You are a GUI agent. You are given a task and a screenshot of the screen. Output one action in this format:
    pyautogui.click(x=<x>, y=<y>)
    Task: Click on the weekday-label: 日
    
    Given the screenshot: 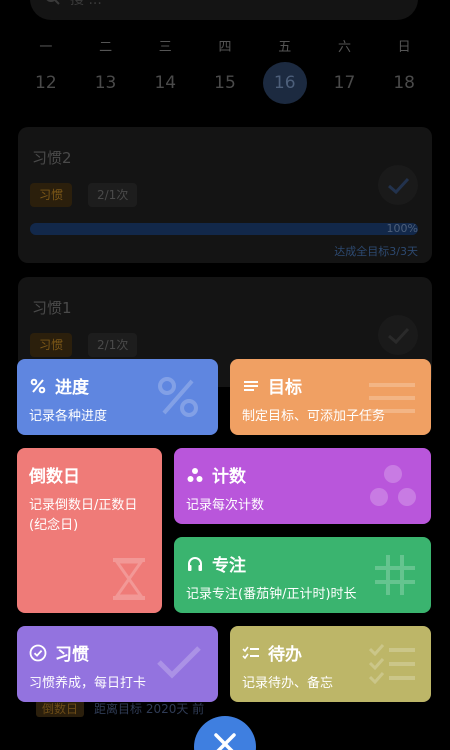 What is the action you would take?
    pyautogui.click(x=404, y=47)
    